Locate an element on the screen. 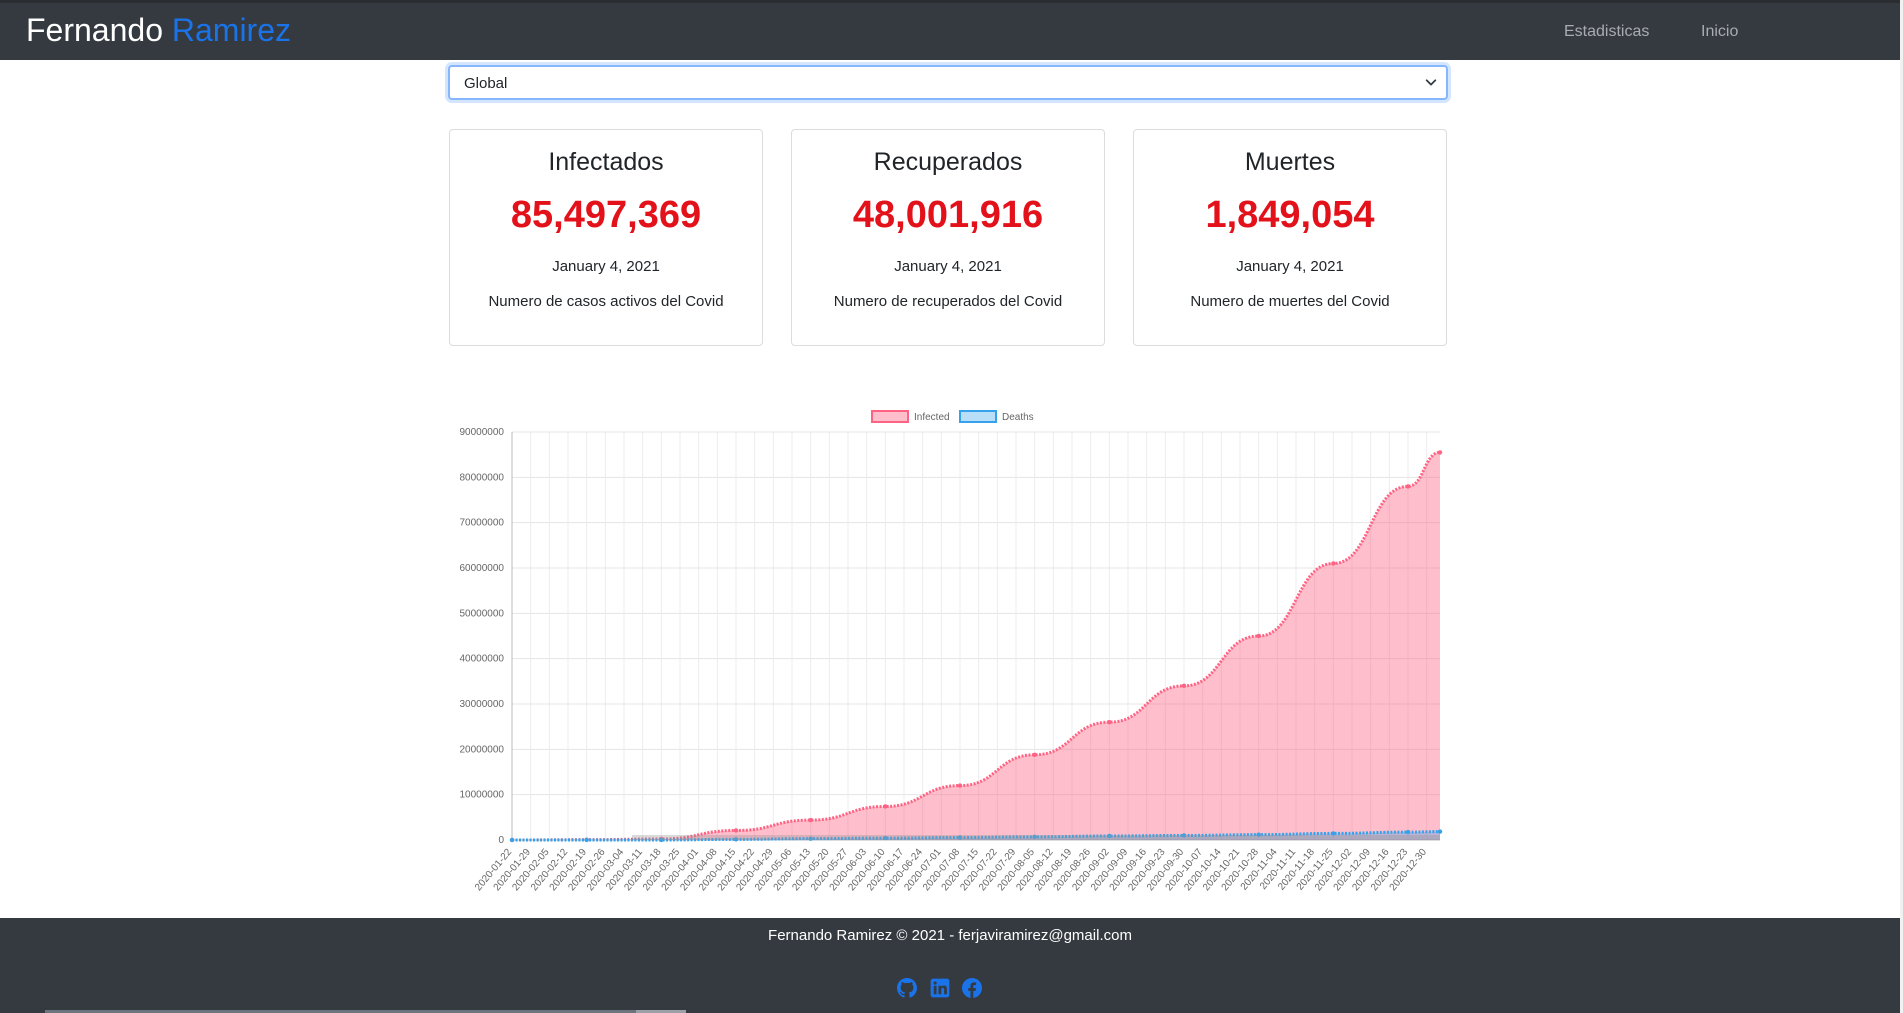 The height and width of the screenshot is (1013, 1903). legend-label-infected: Infected is located at coordinates (932, 417).